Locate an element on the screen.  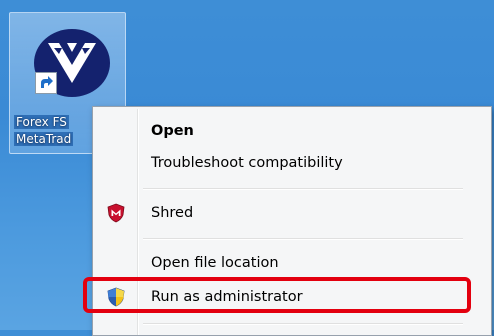
menu-item-open: Open is located at coordinates (279, 131).